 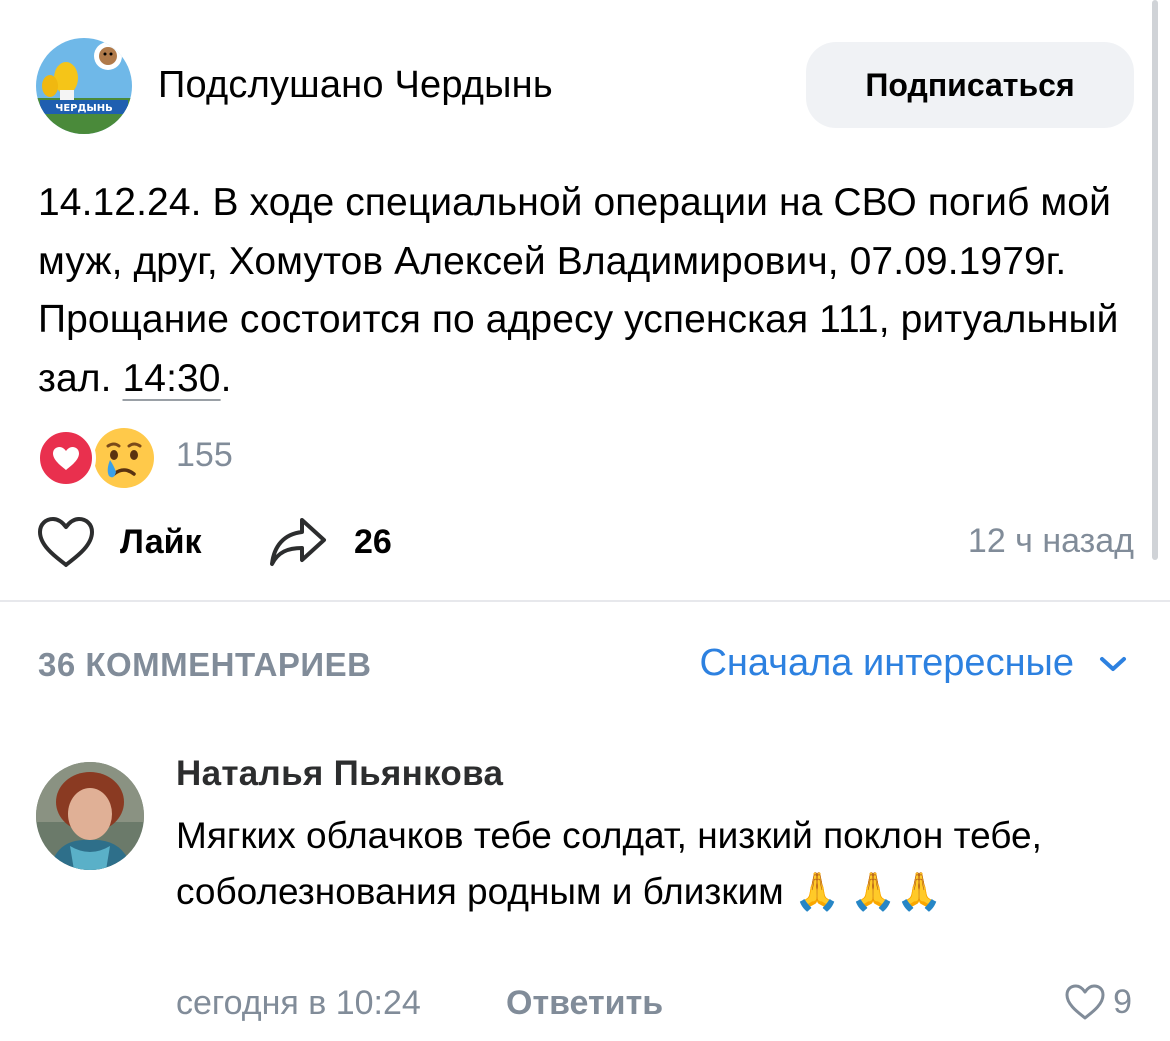 What do you see at coordinates (205, 664) in the screenshot?
I see `comments-count: 36 КОММЕНТАРИЕВ` at bounding box center [205, 664].